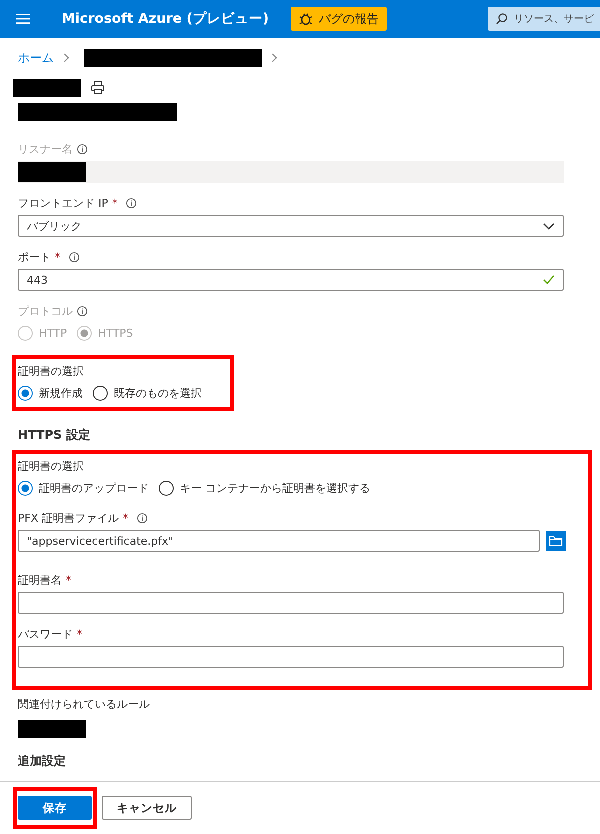  Describe the element at coordinates (98, 88) in the screenshot. I see `print-icon` at that location.